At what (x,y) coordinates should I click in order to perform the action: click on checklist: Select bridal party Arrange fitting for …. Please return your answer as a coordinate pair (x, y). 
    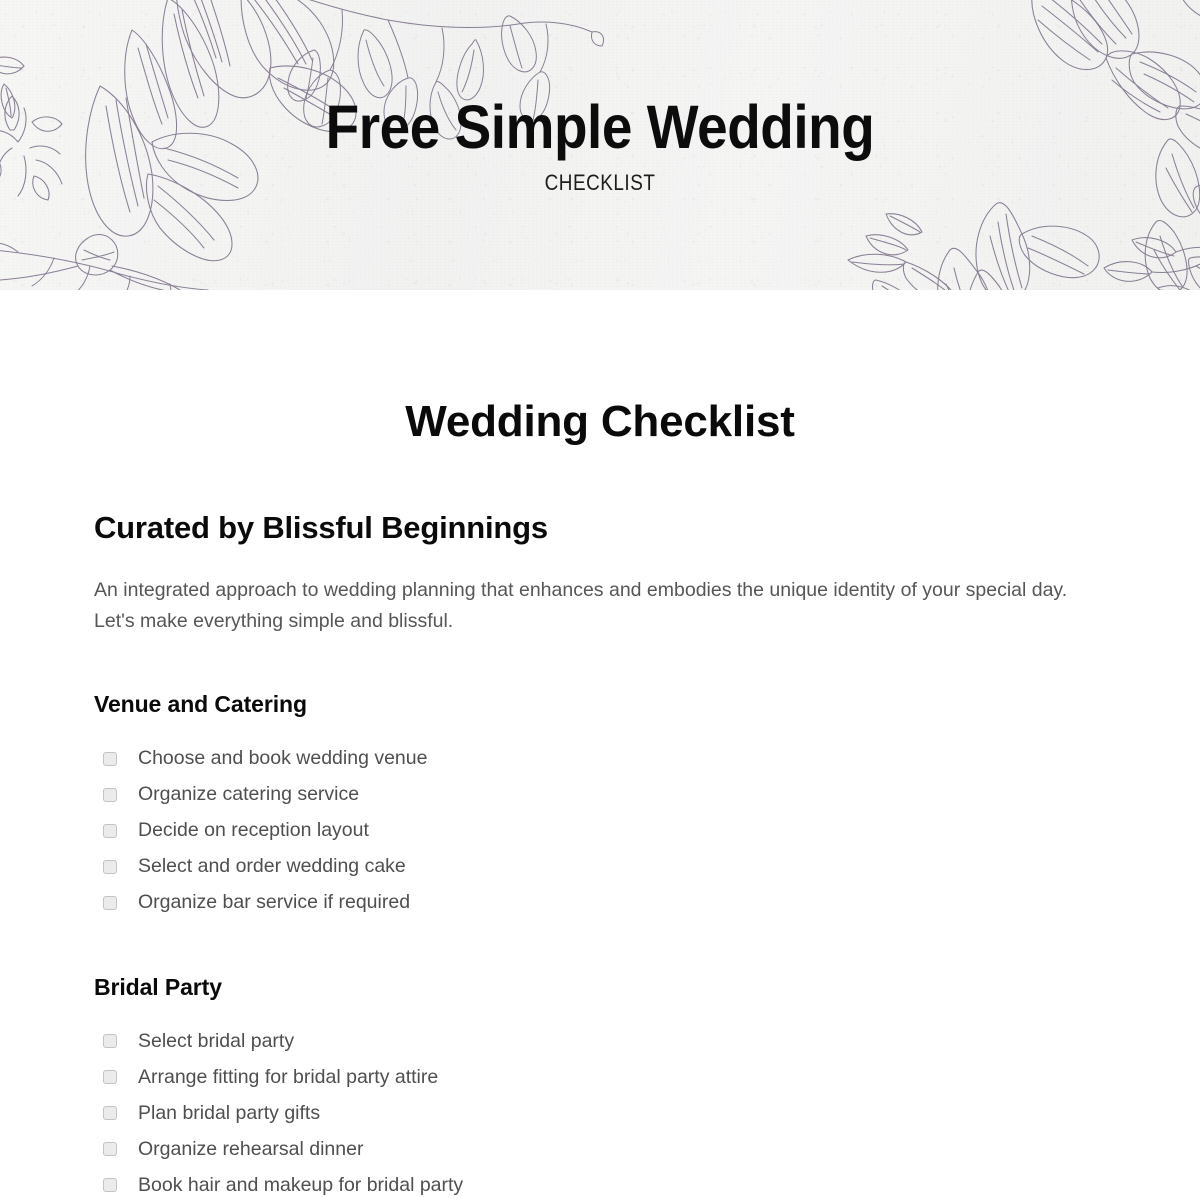
    Looking at the image, I should click on (600, 1099).